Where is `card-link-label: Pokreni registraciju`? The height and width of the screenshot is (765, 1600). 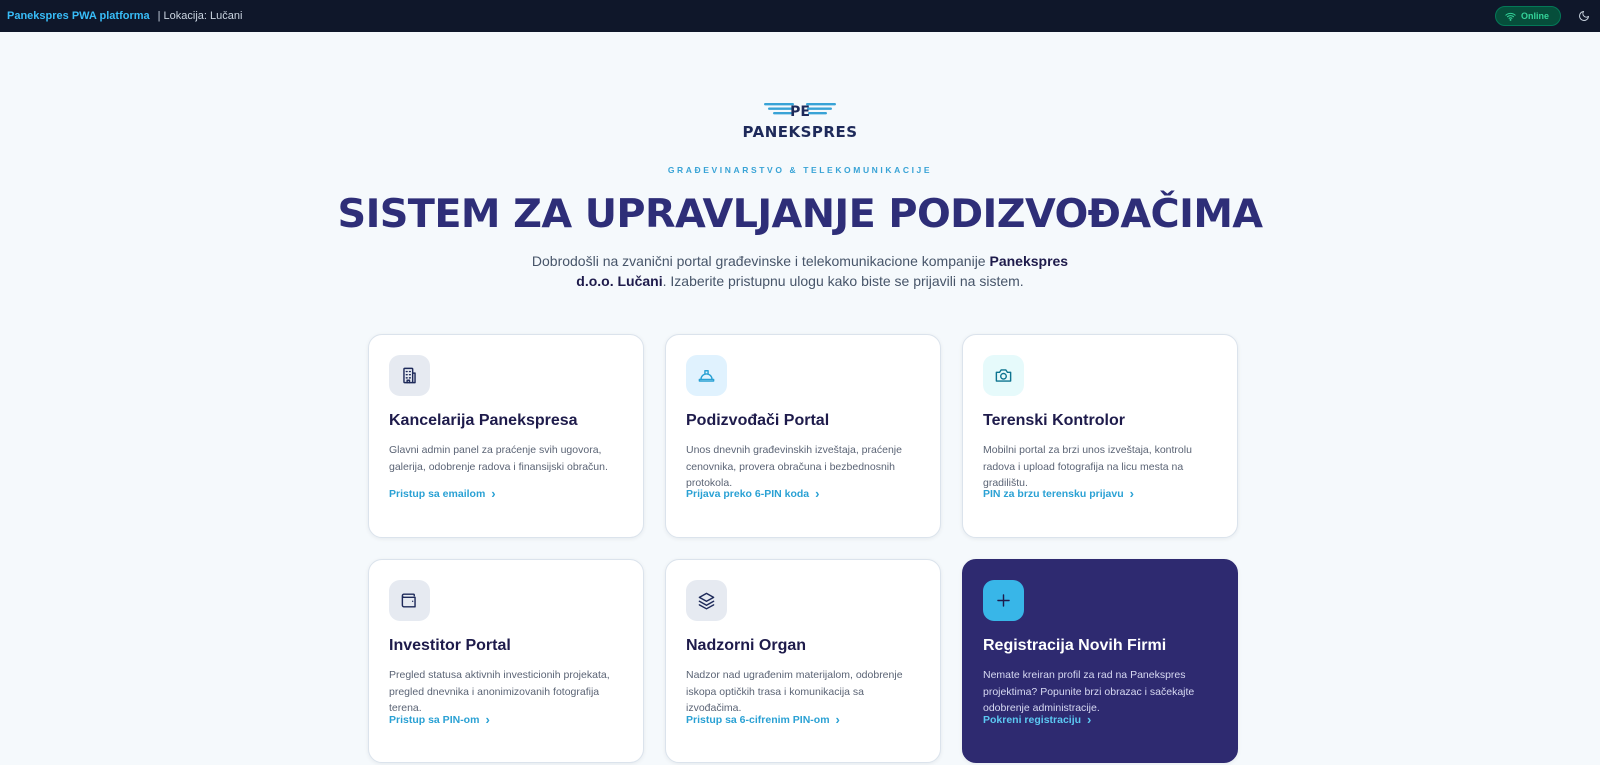
card-link-label: Pokreni registraciju is located at coordinates (1032, 720).